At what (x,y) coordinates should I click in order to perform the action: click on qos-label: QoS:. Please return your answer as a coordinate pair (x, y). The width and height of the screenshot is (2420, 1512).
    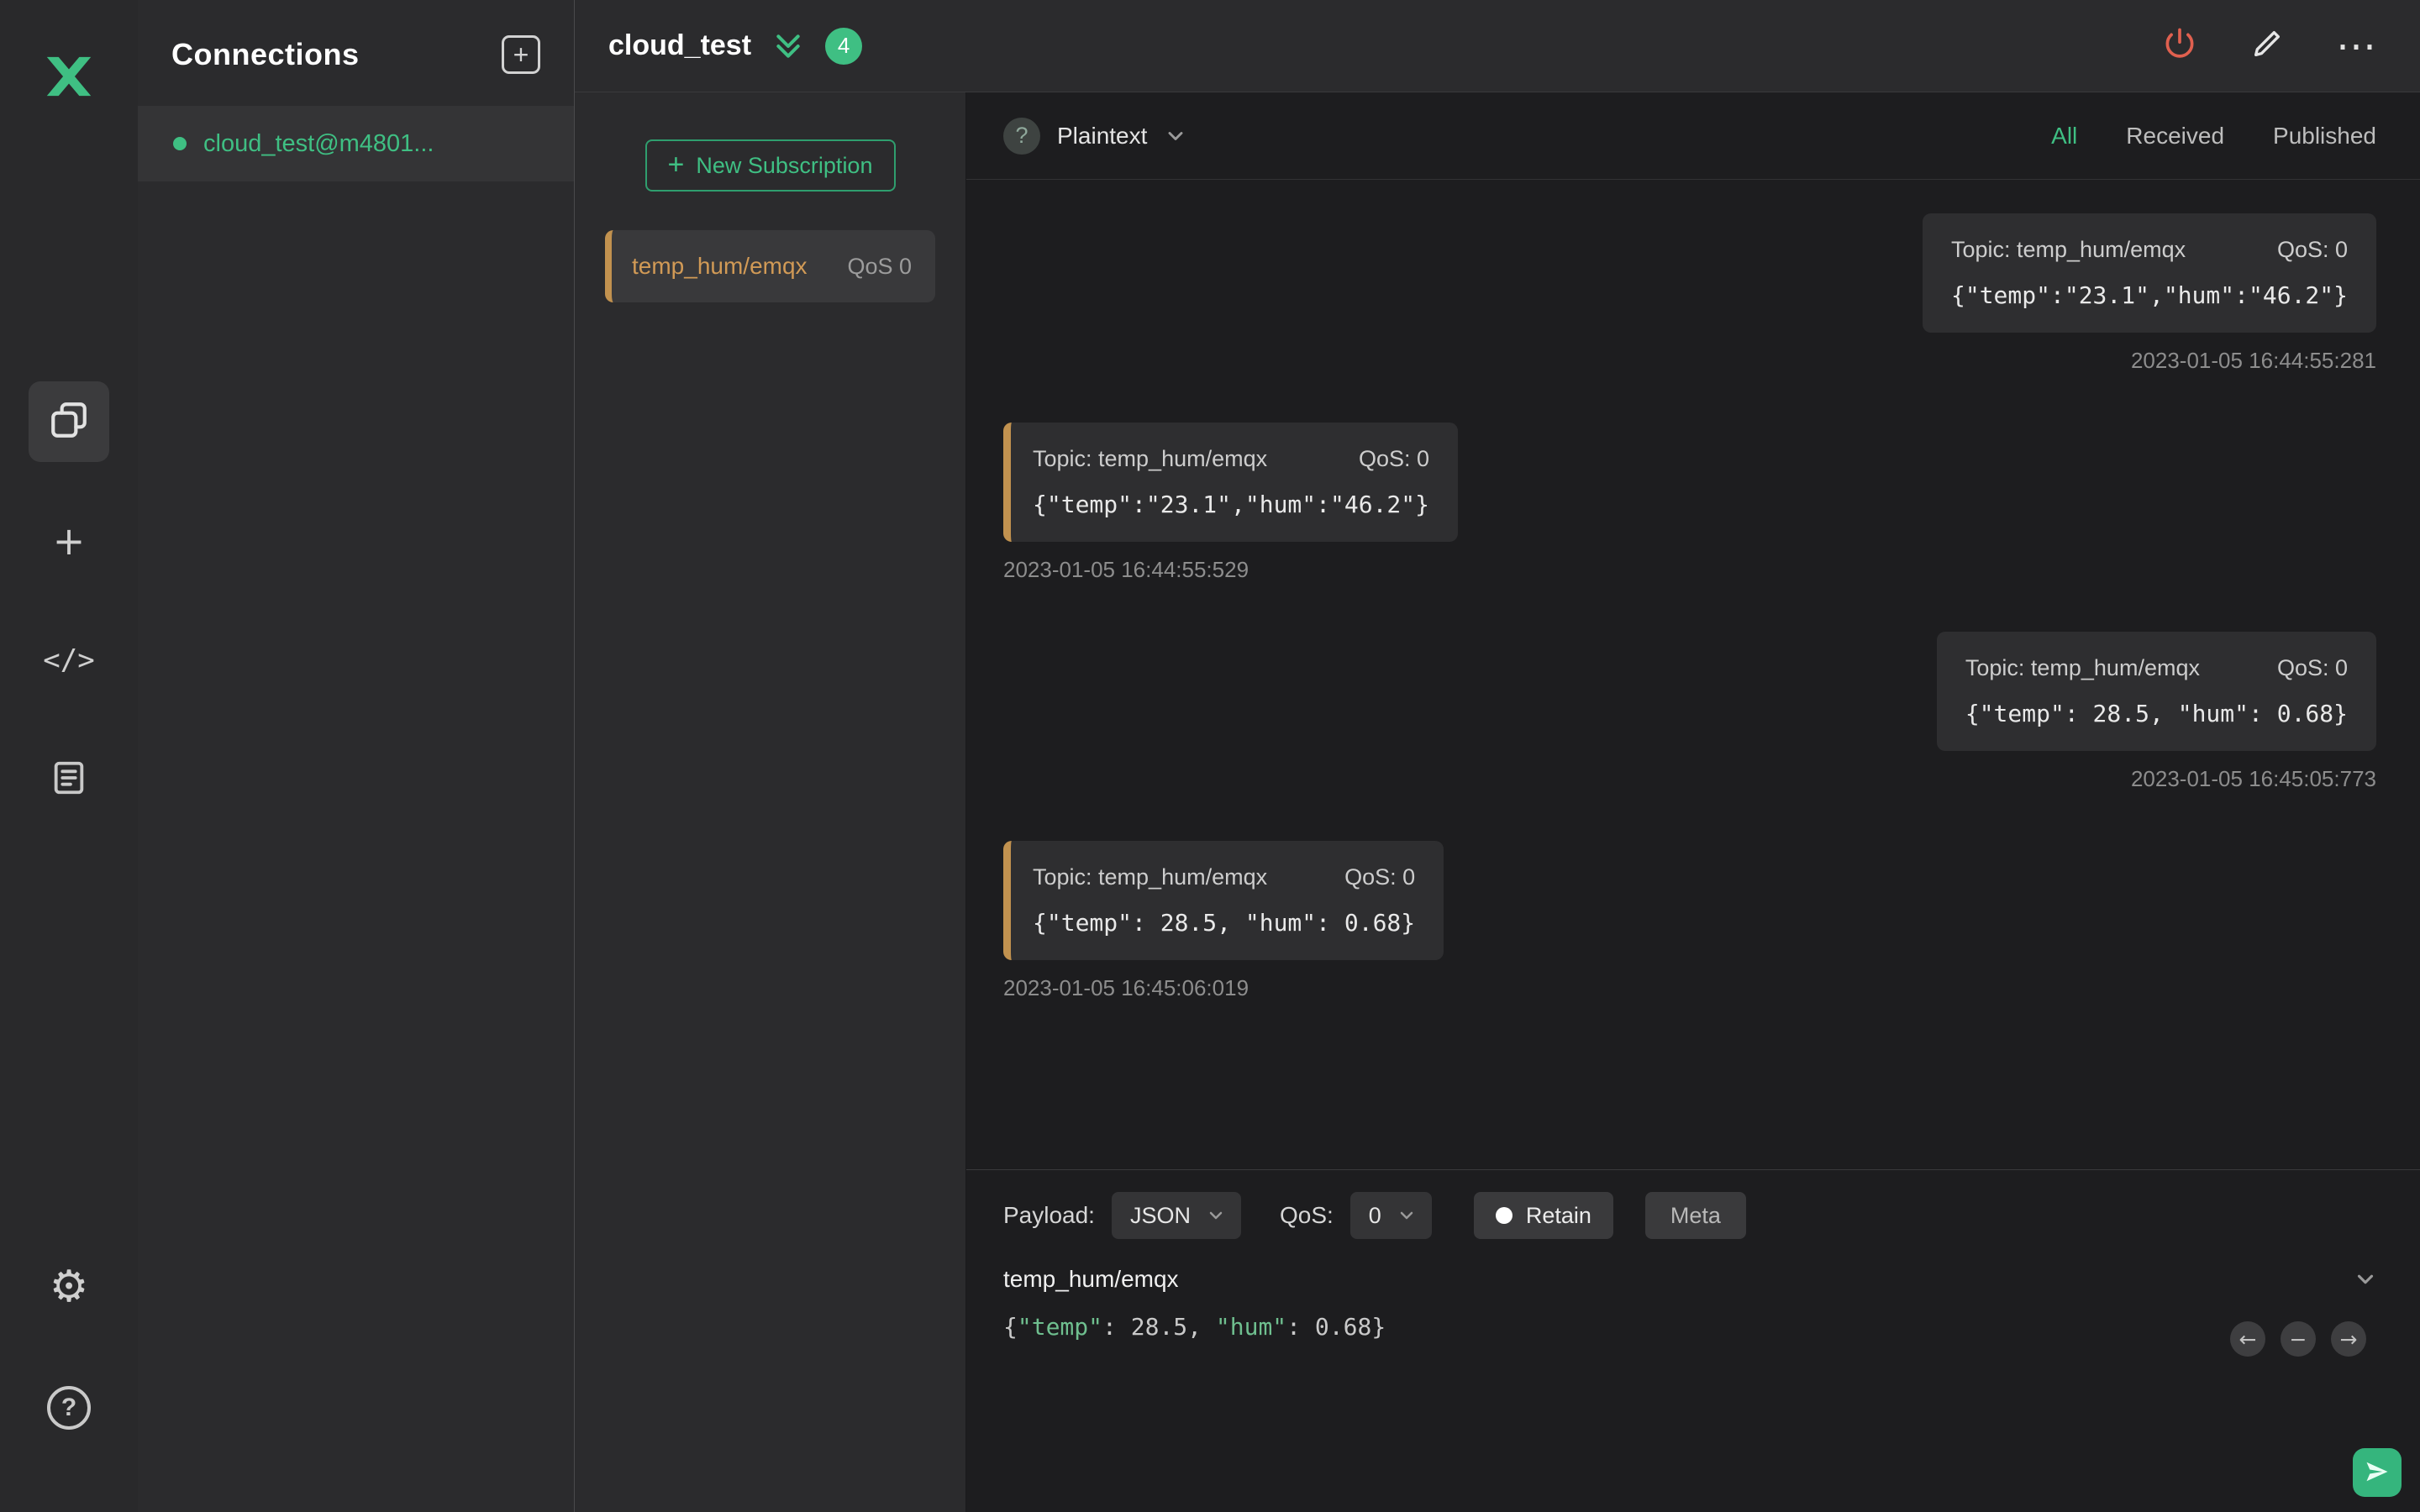
    Looking at the image, I should click on (1306, 1215).